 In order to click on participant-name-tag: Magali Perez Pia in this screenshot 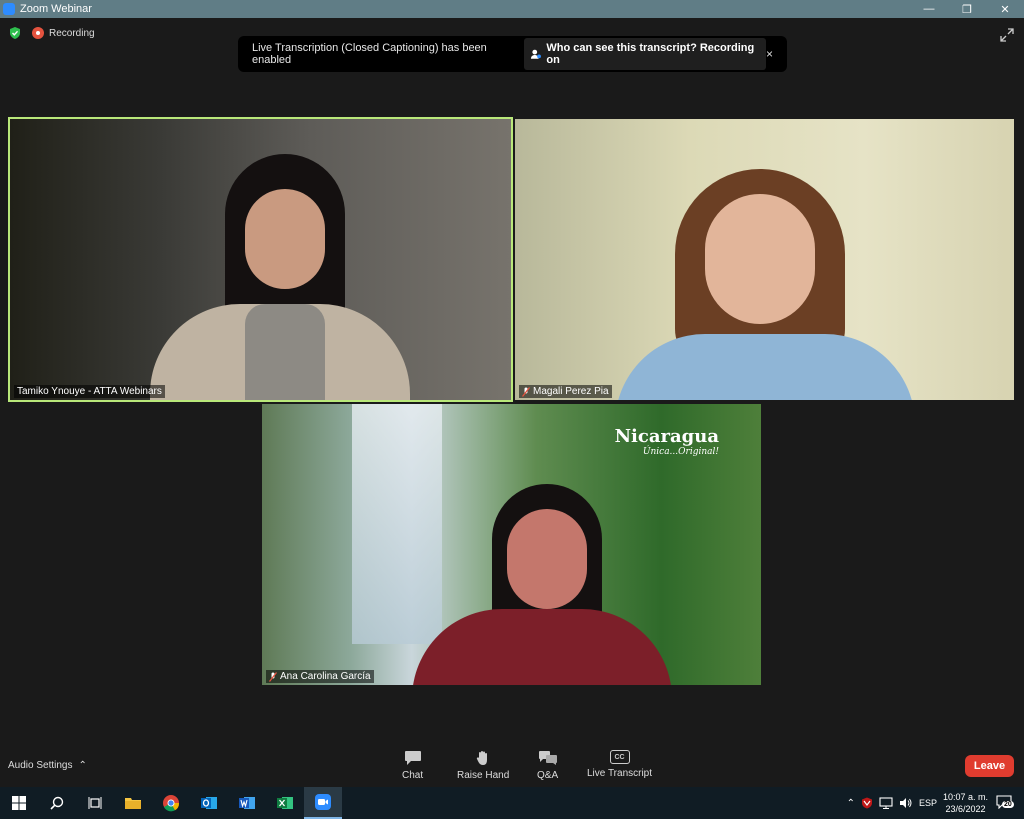, I will do `click(565, 391)`.